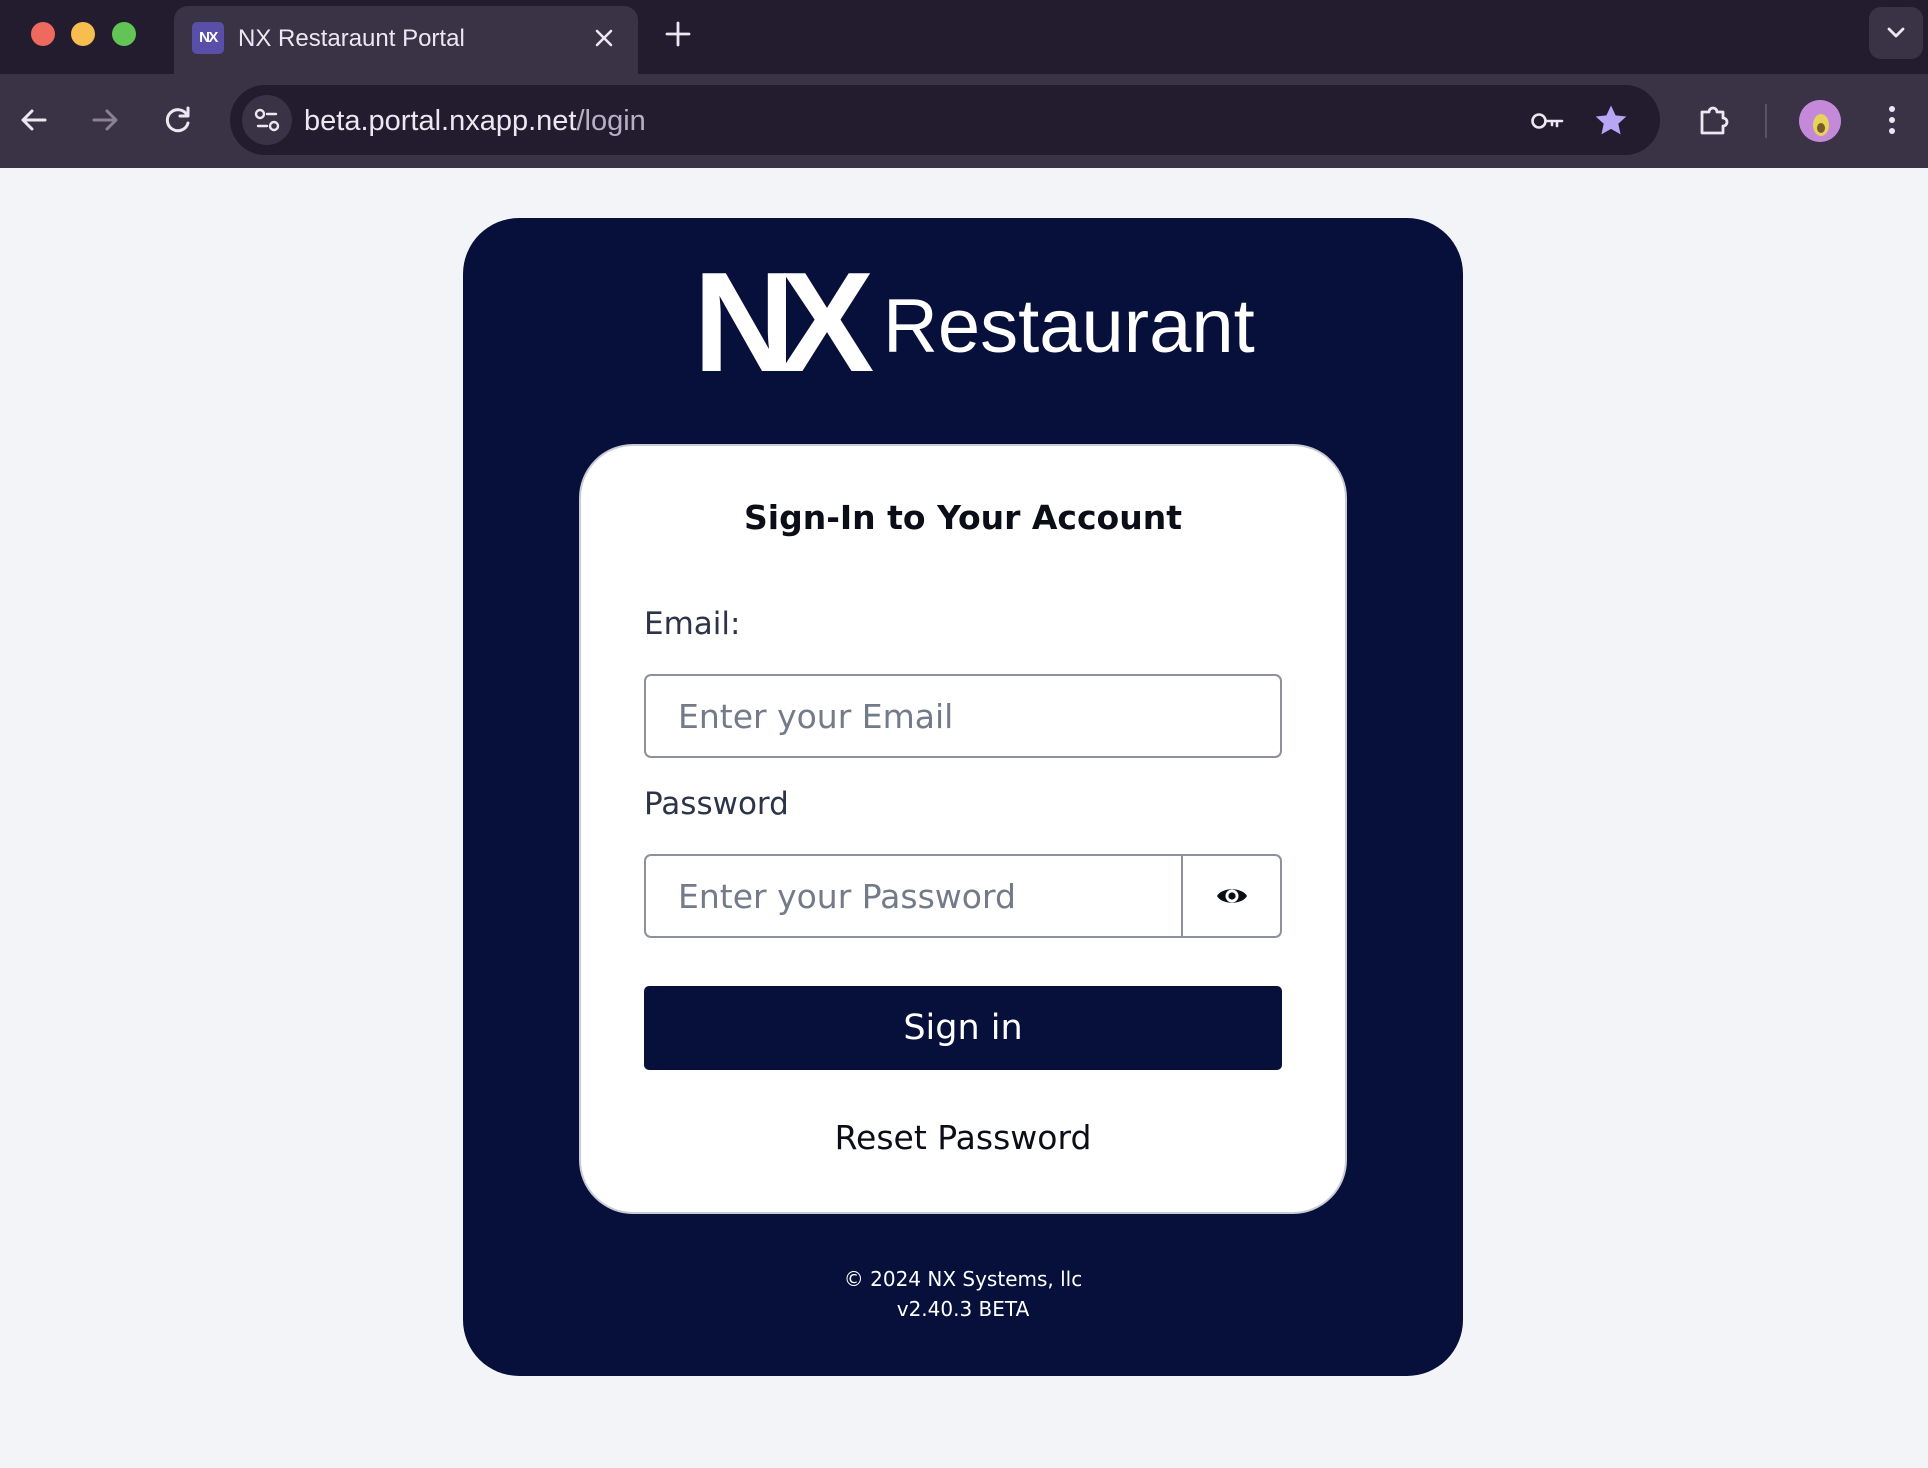  Describe the element at coordinates (963, 716) in the screenshot. I see `email-input` at that location.